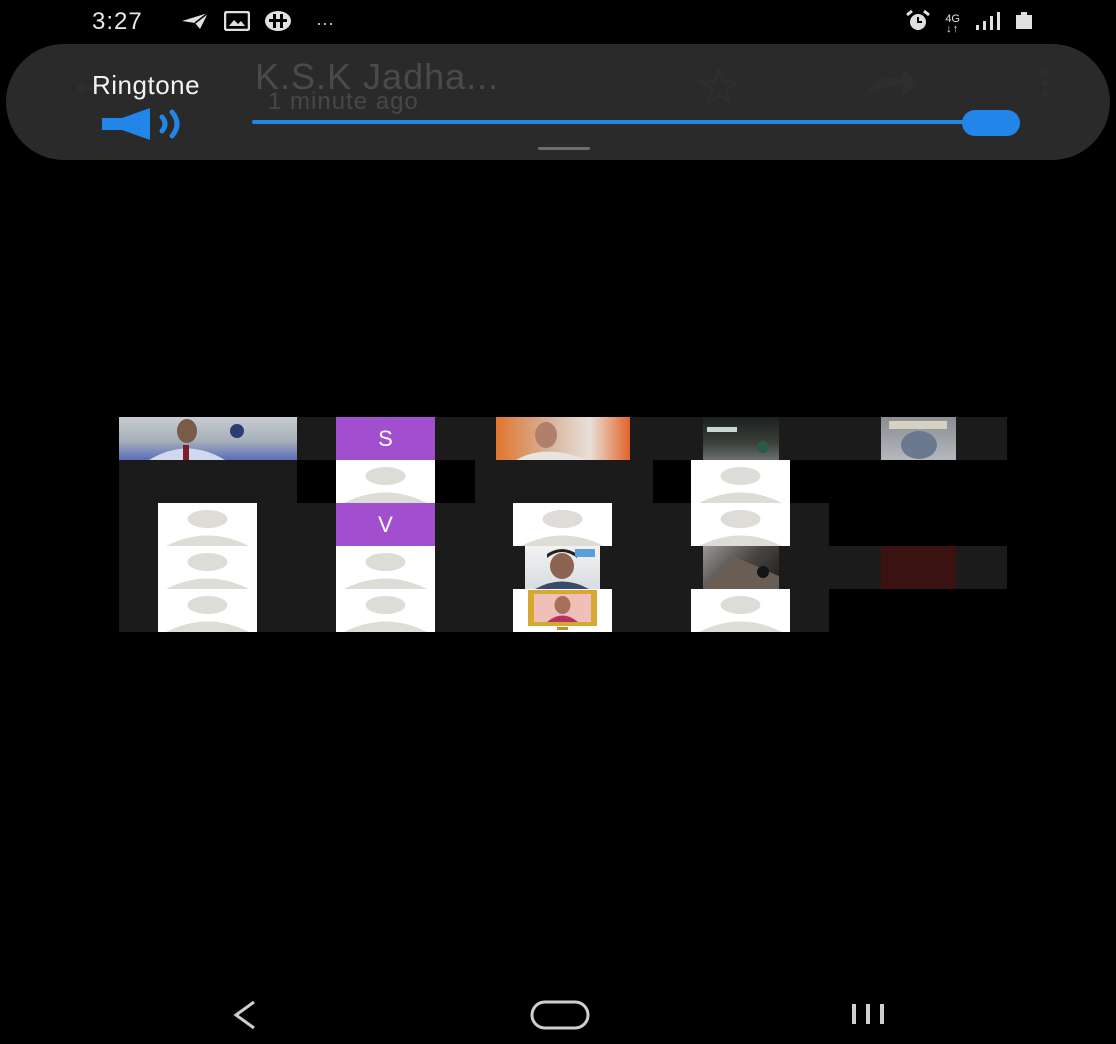  Describe the element at coordinates (117, 21) in the screenshot. I see `status-time: 3:27` at that location.